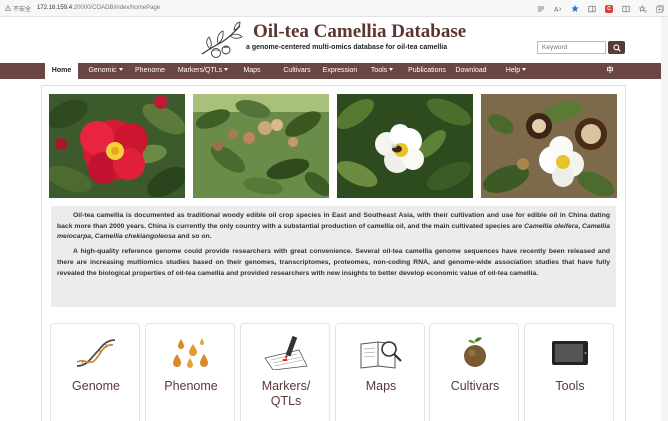 The width and height of the screenshot is (668, 421). Describe the element at coordinates (55, 8) in the screenshot. I see `url-host: 172.16.159.4` at that location.